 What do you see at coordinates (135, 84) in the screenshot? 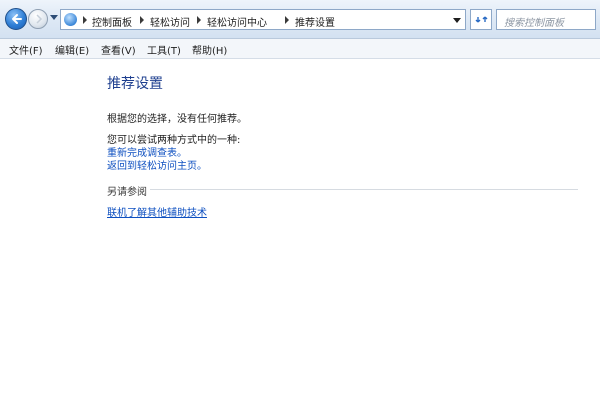
I see `page-title: 推荐设置` at bounding box center [135, 84].